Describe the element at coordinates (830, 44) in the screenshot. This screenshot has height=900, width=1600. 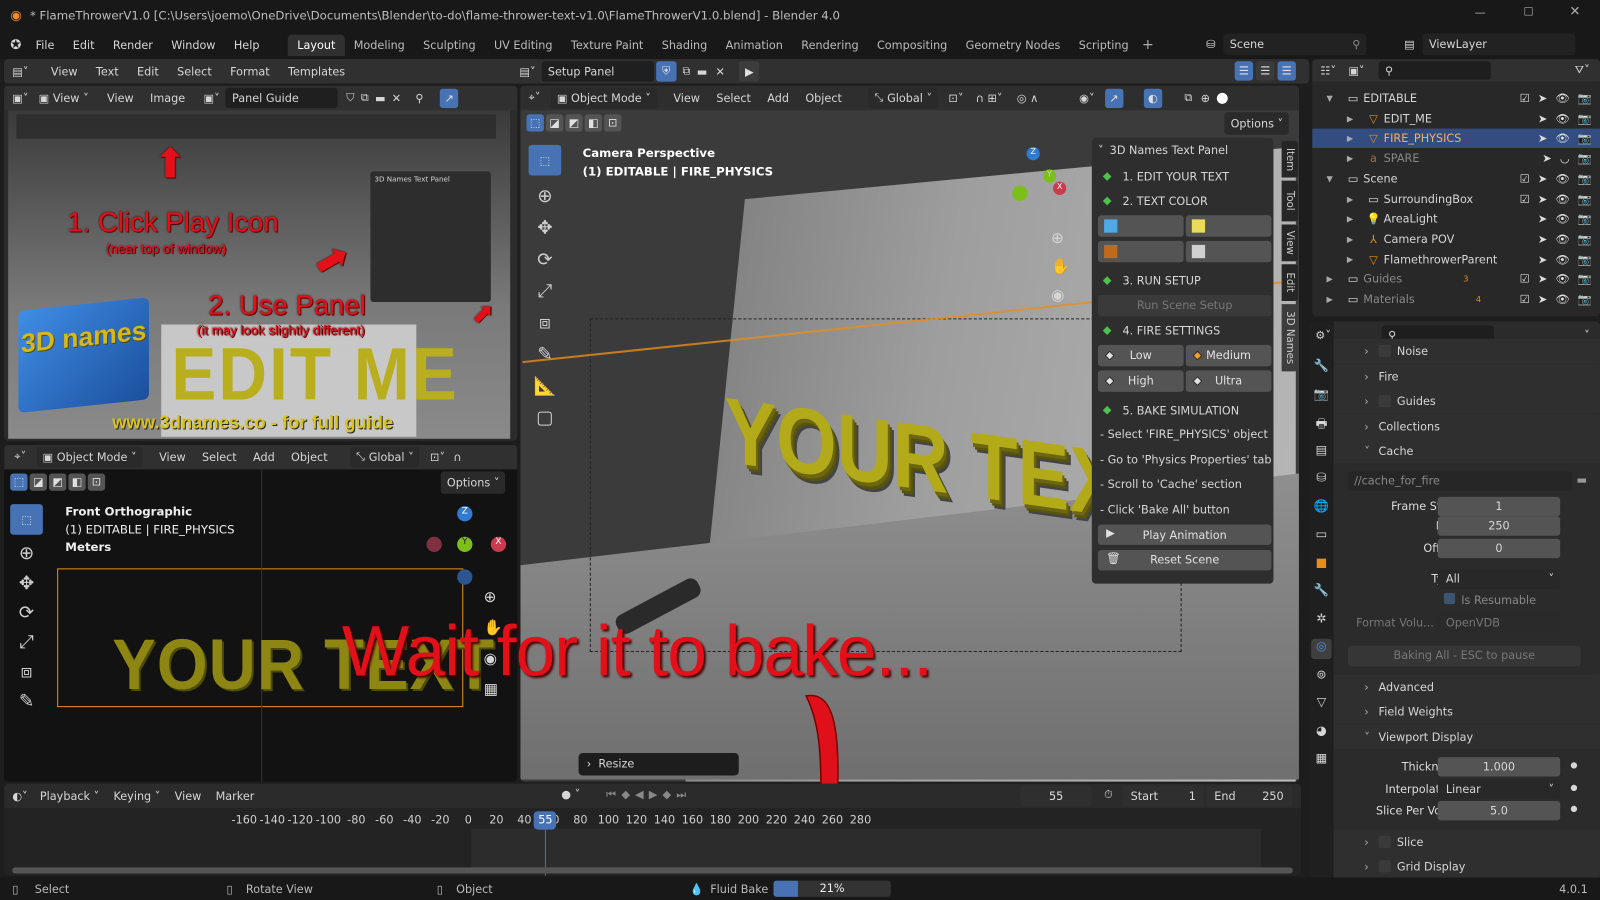
I see `workspace-tab-rendering: Rendering` at that location.